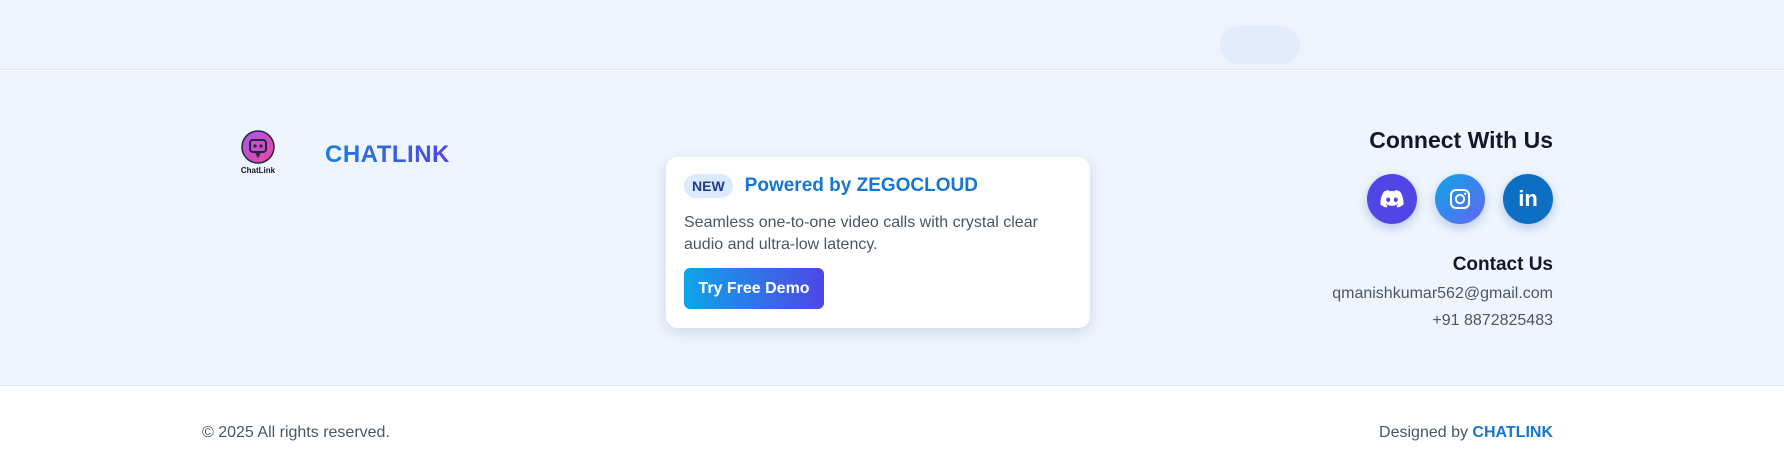 The image size is (1784, 470). What do you see at coordinates (1512, 432) in the screenshot?
I see `designed-by-brand-link: CHATLINK` at bounding box center [1512, 432].